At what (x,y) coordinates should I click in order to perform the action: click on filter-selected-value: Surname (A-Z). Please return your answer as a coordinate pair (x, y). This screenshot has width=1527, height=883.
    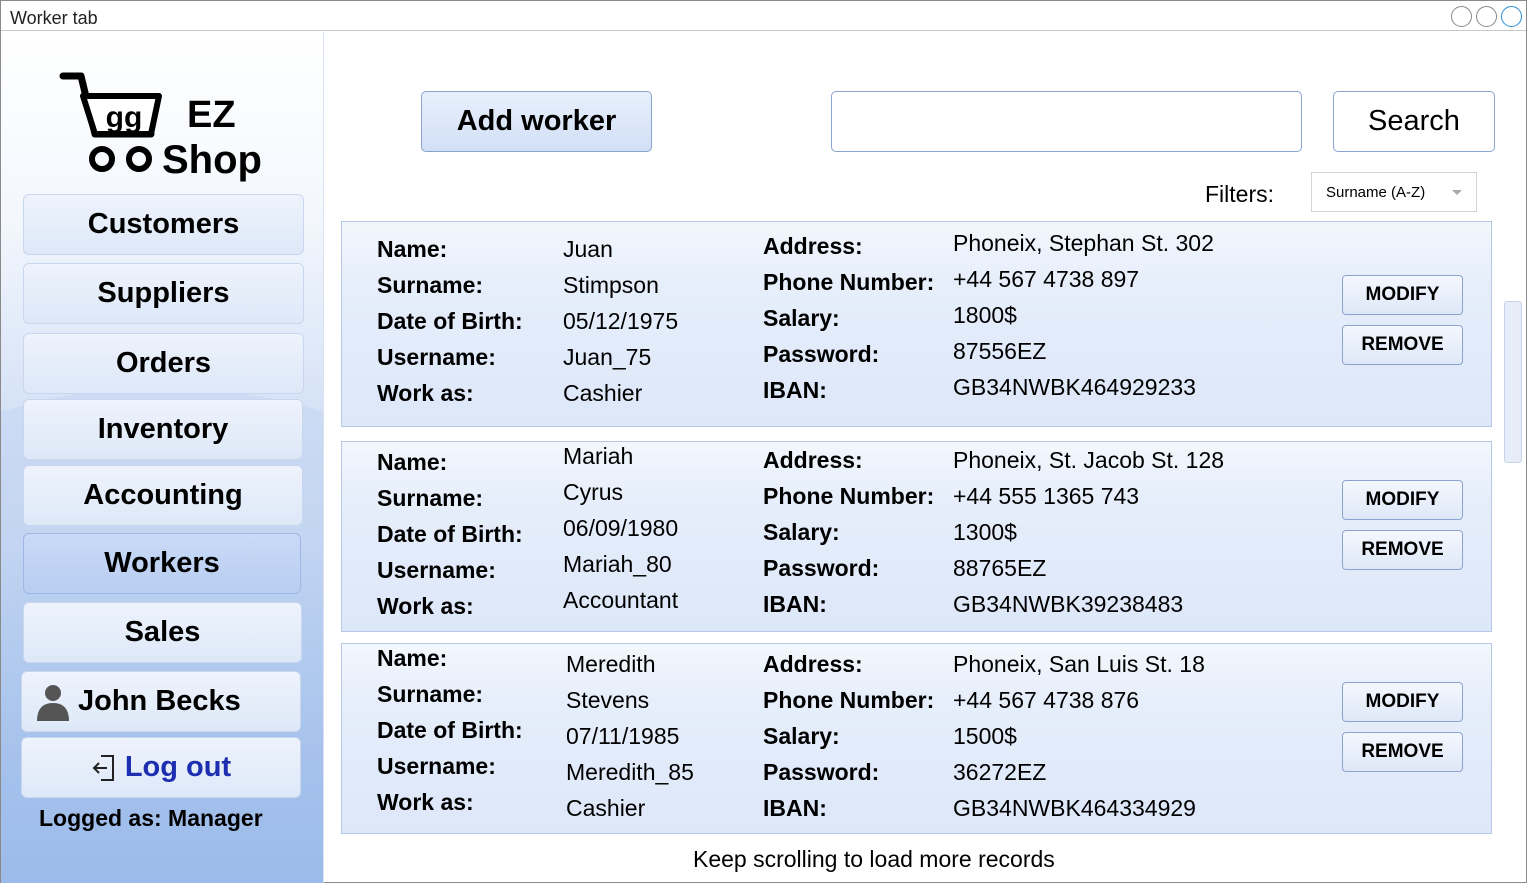
    Looking at the image, I should click on (1376, 192).